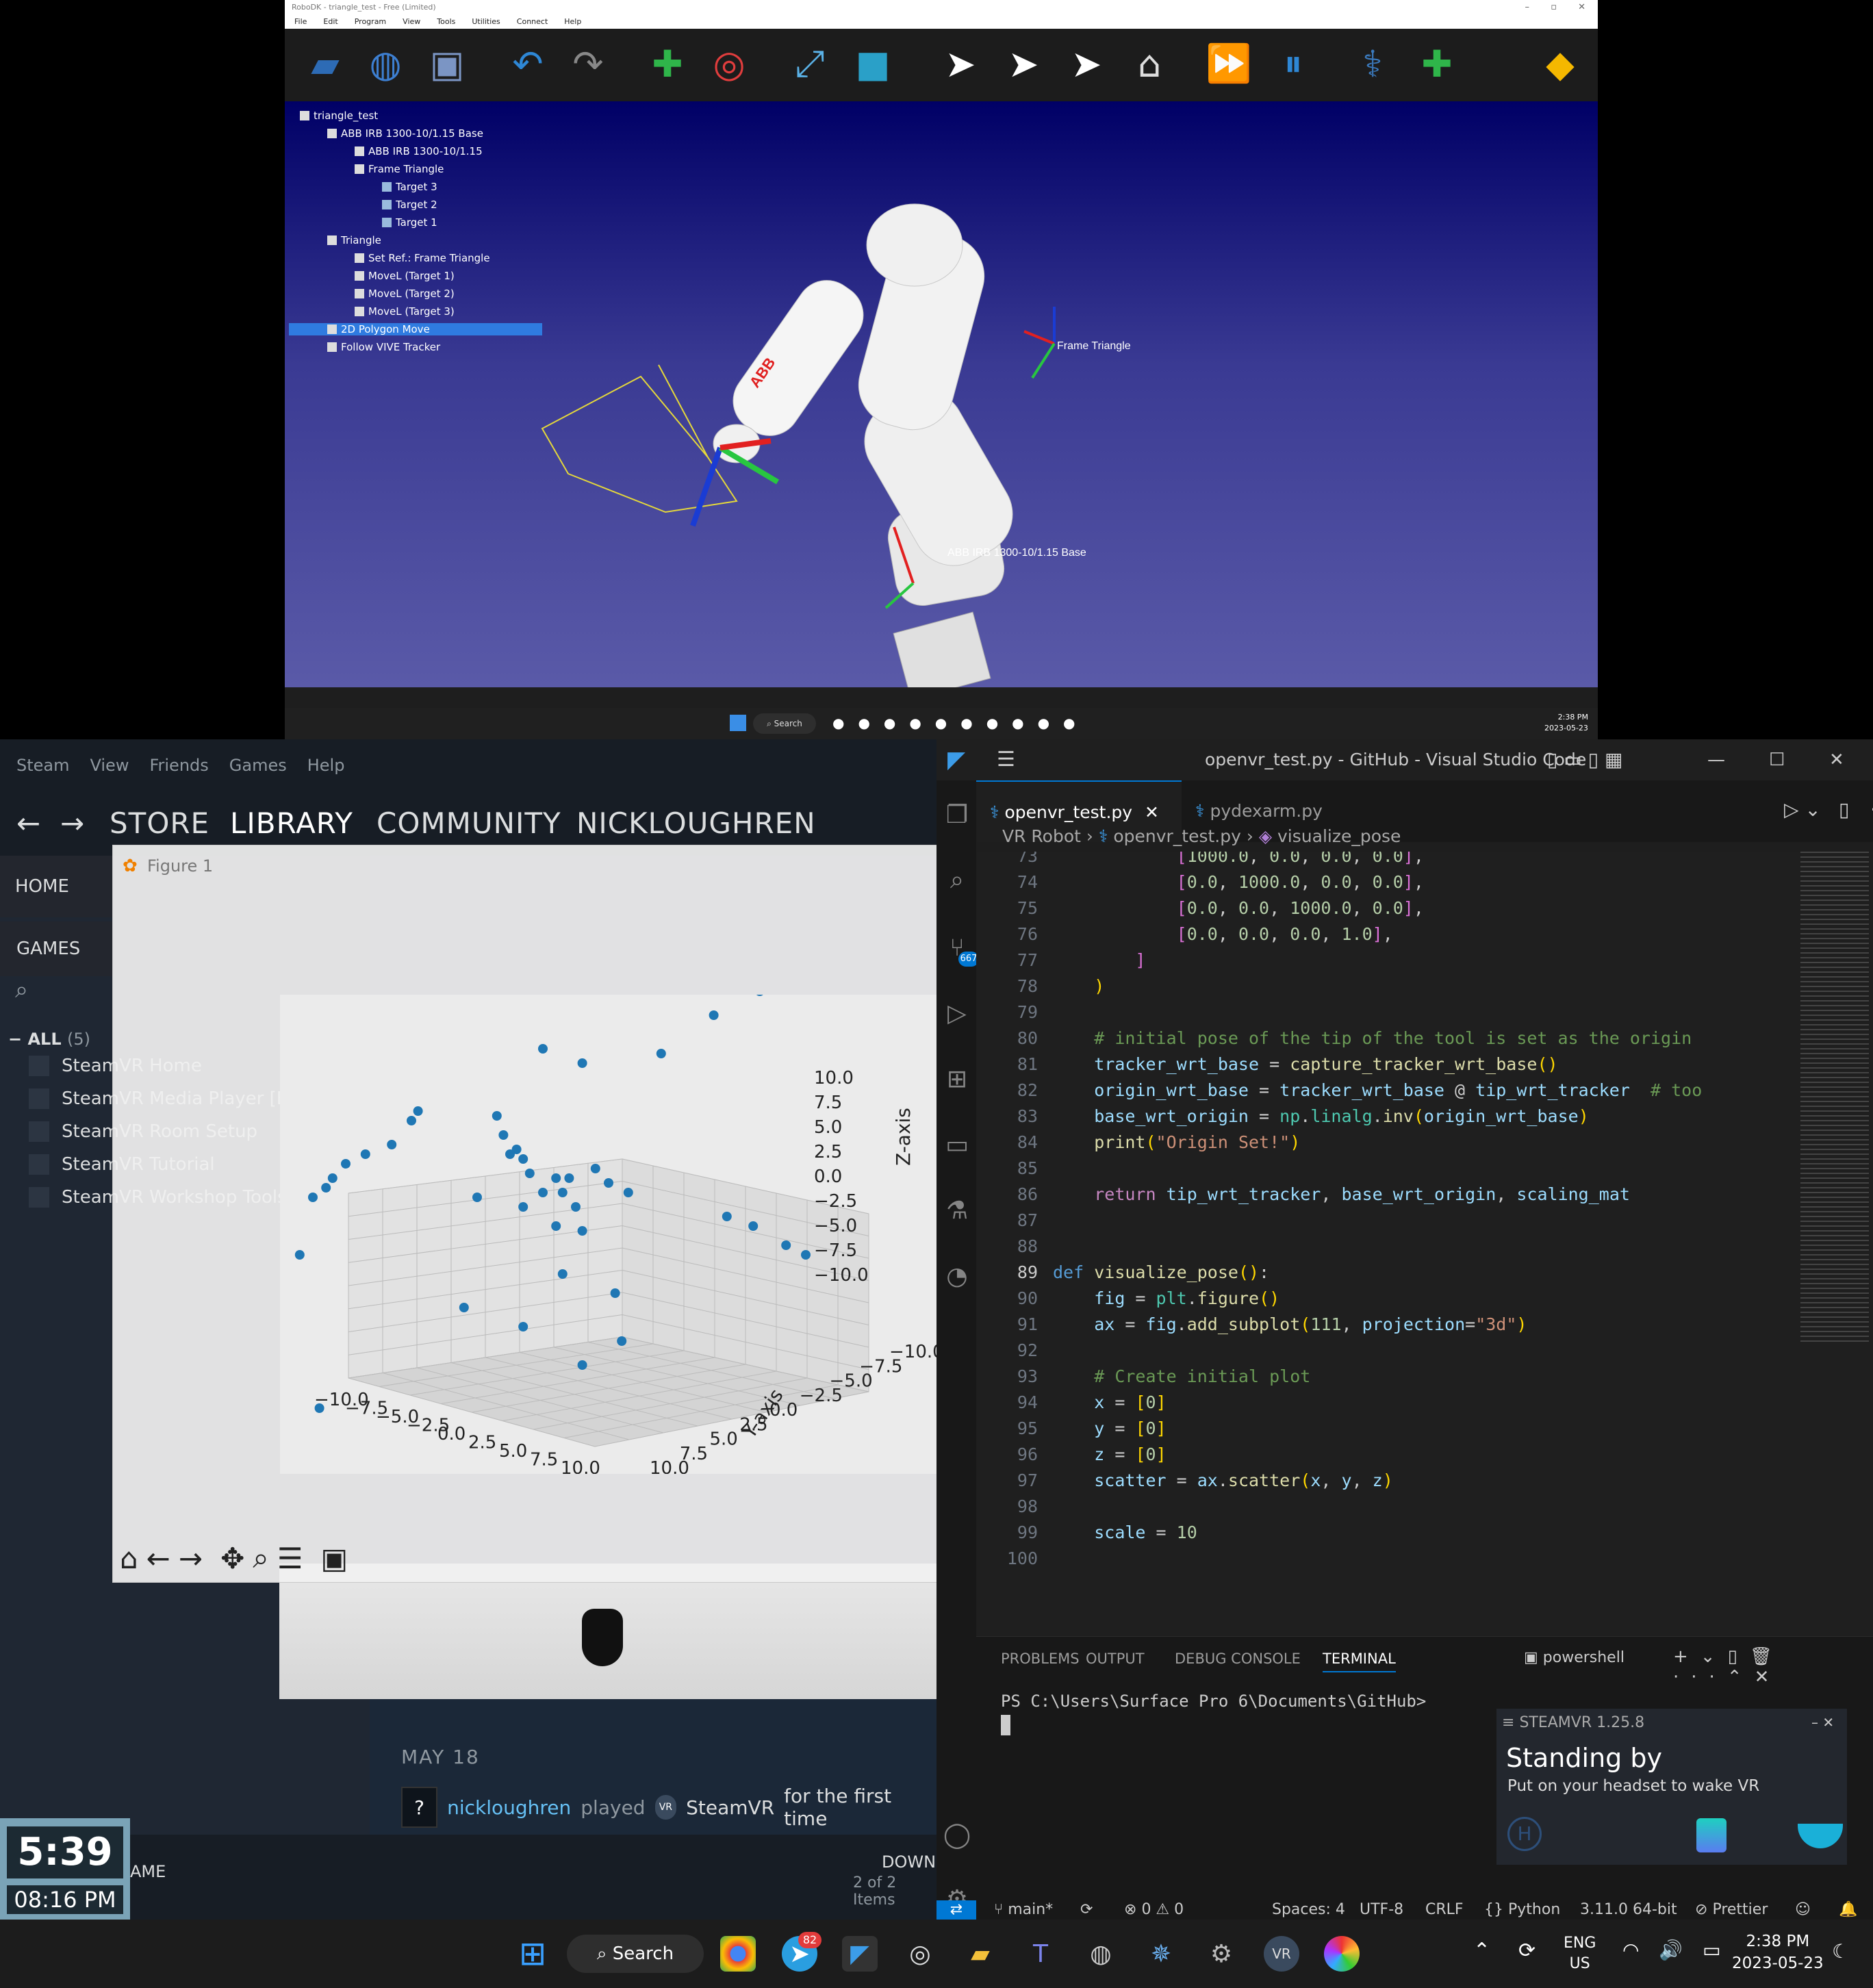  I want to click on controller-status-icon, so click(1711, 1835).